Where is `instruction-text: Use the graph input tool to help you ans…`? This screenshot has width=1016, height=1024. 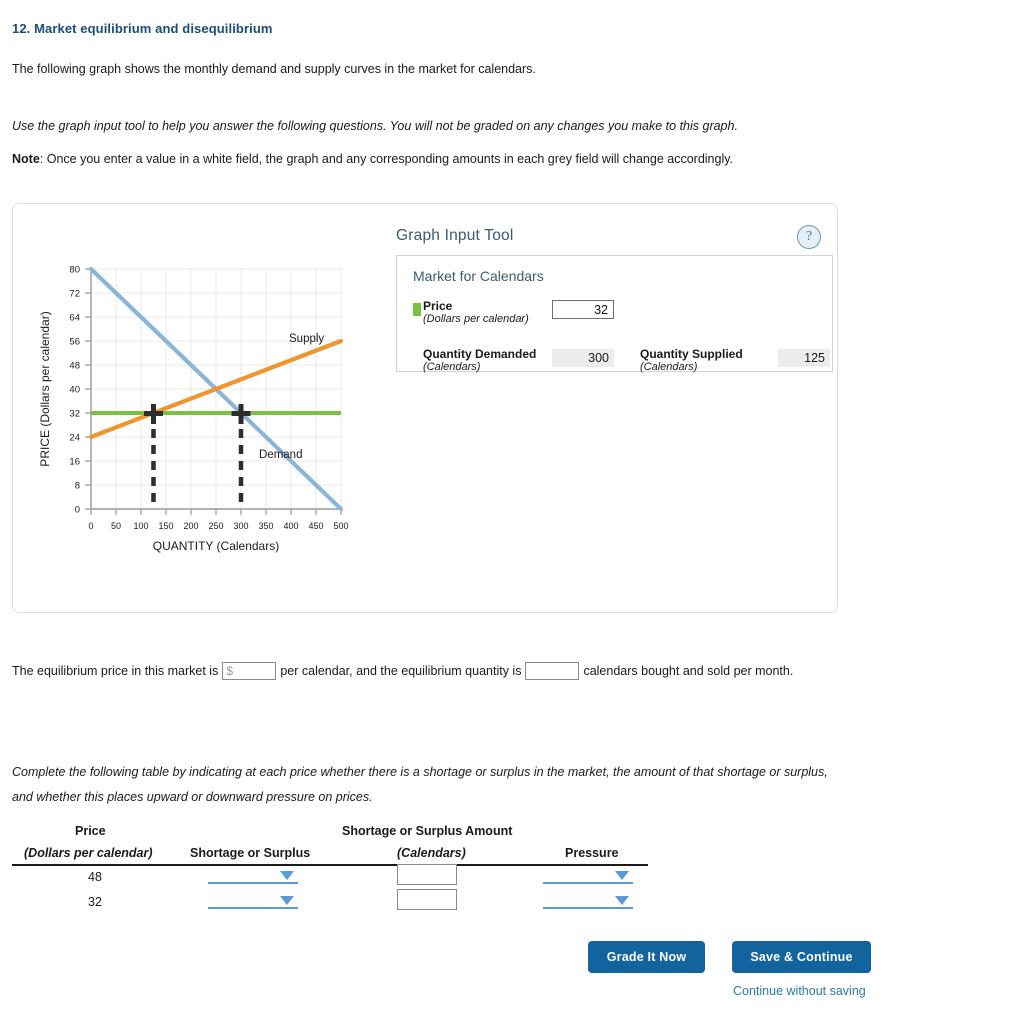 instruction-text: Use the graph input tool to help you ans… is located at coordinates (375, 126).